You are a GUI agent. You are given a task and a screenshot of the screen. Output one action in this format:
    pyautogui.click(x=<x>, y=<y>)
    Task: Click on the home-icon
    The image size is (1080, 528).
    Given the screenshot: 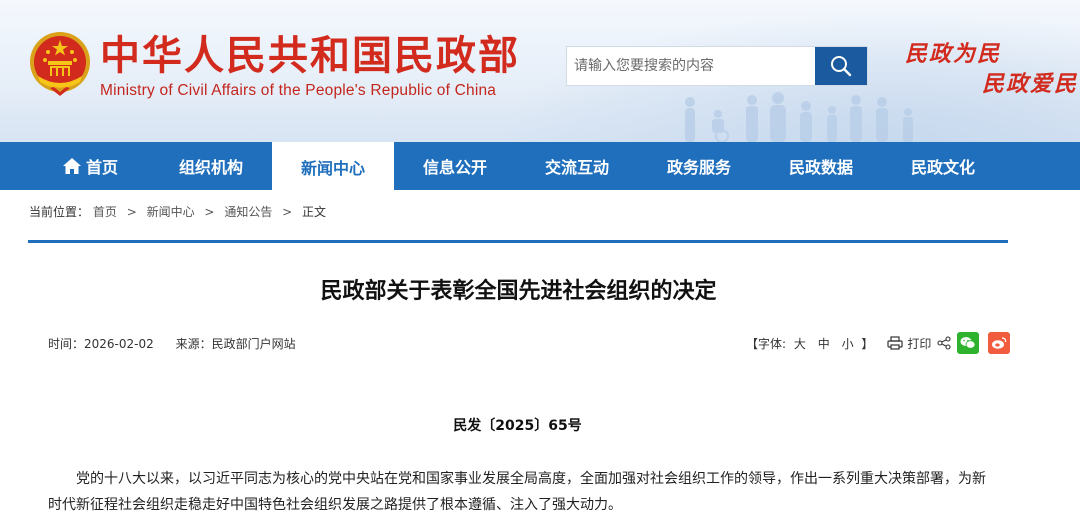 What is the action you would take?
    pyautogui.click(x=71, y=166)
    